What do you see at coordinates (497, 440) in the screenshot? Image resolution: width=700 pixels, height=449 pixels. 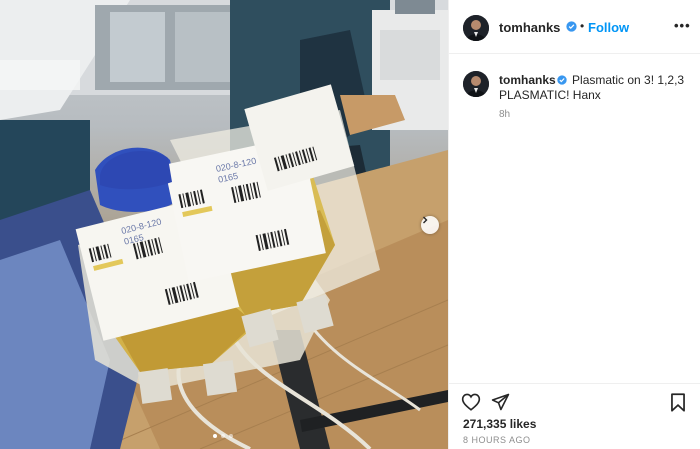 I see `post-timestamp: 8 HOURS AGO` at bounding box center [497, 440].